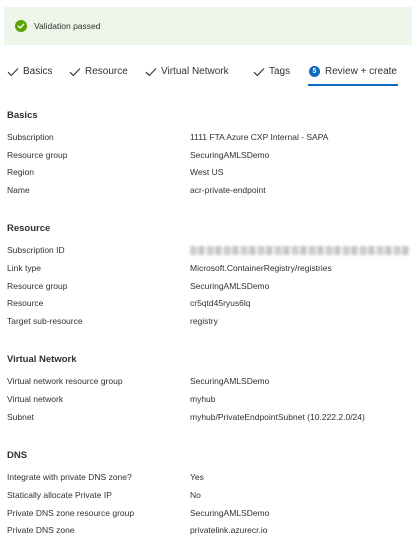 The image size is (412, 542). I want to click on detail-row: Resource cr5qtd45ryus6lq, so click(209, 303).